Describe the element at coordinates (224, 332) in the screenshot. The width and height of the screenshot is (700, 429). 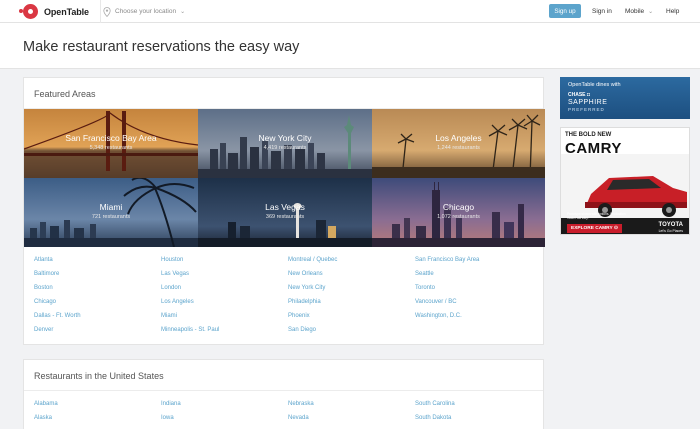
I see `city-link: Minneapolis - St. Paul` at that location.